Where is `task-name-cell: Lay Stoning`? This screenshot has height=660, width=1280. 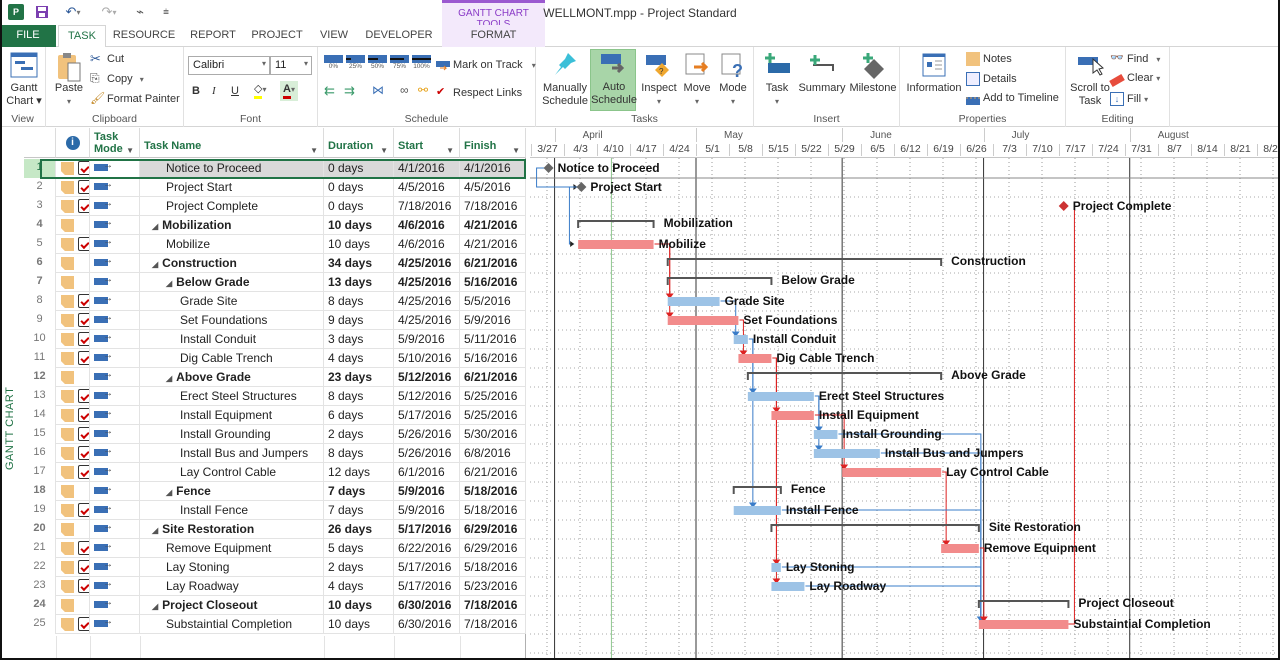 task-name-cell: Lay Stoning is located at coordinates (232, 567).